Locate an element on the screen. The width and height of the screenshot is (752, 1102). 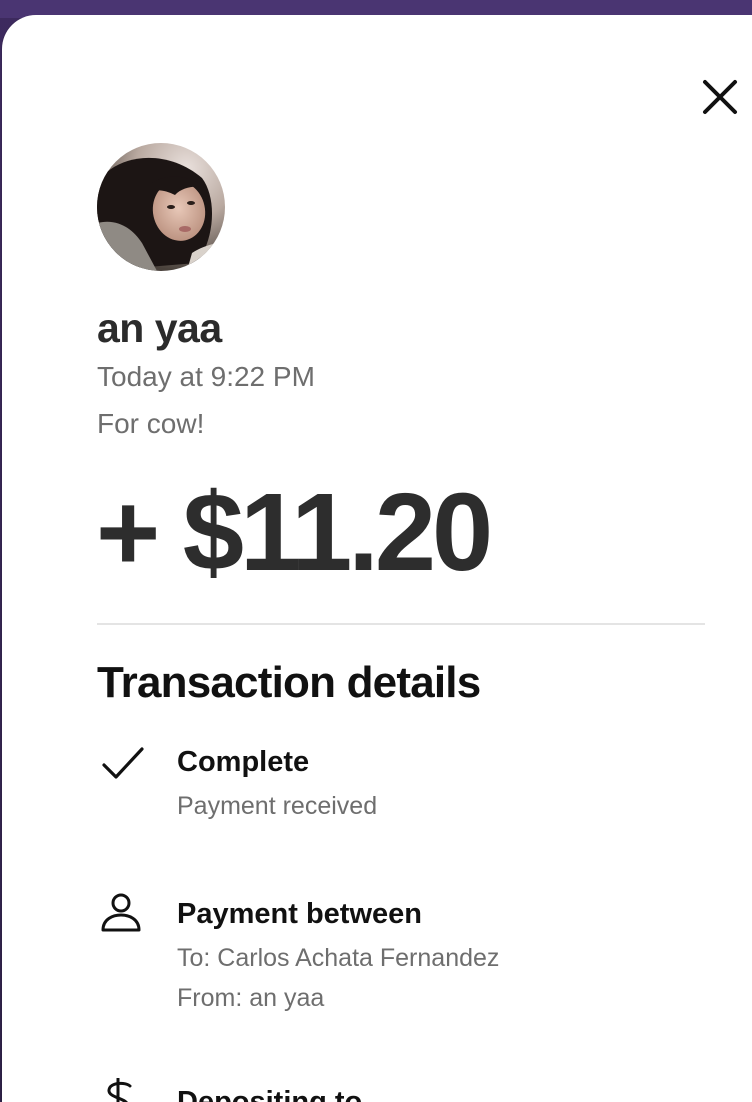
avatar-photo is located at coordinates (161, 207).